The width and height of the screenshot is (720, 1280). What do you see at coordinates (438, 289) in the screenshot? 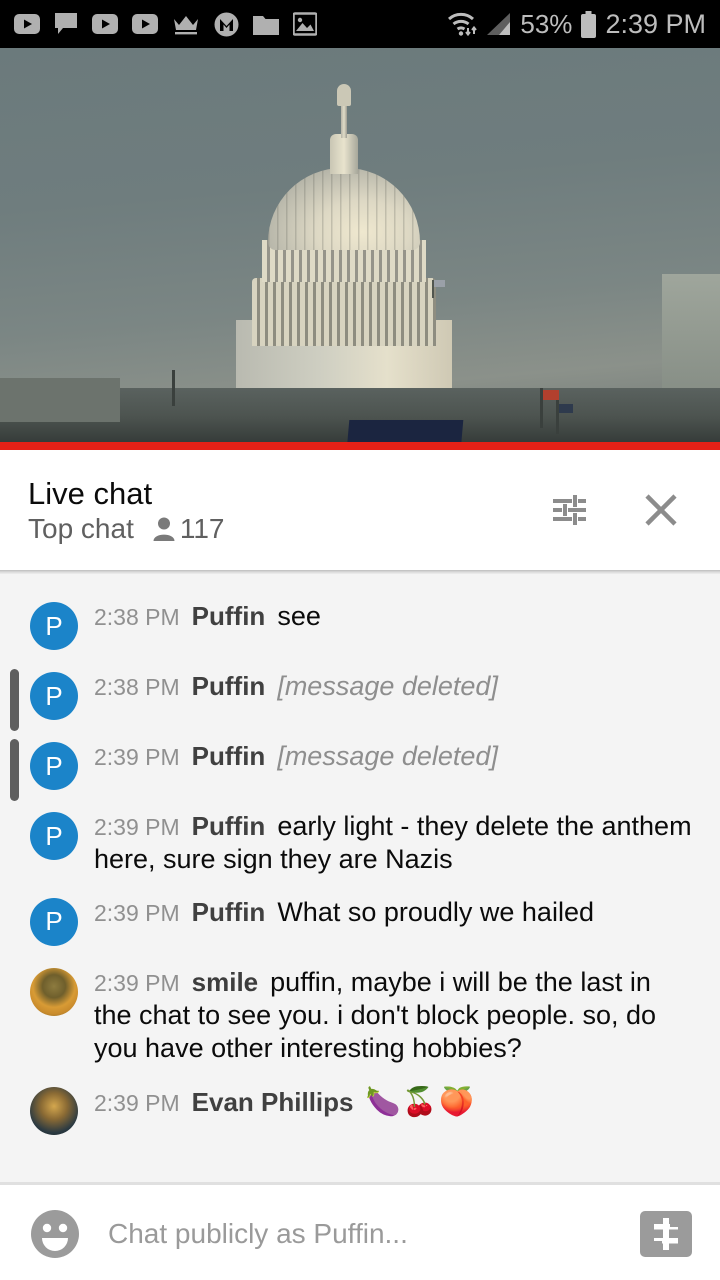
I see `dome-flag` at bounding box center [438, 289].